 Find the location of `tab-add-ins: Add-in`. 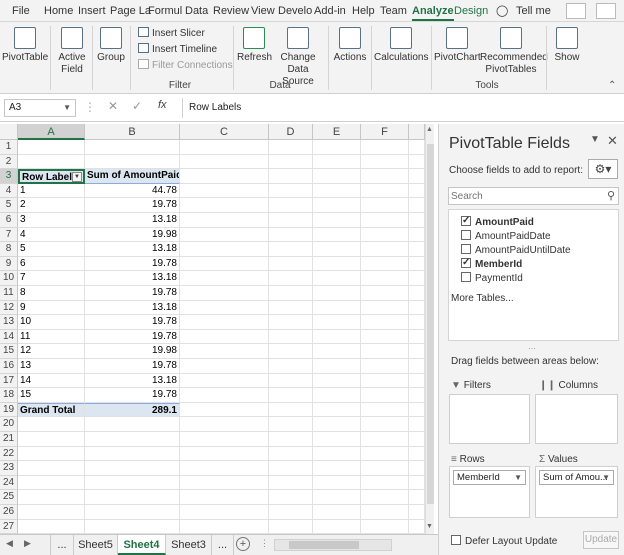

tab-add-ins: Add-in is located at coordinates (330, 11).